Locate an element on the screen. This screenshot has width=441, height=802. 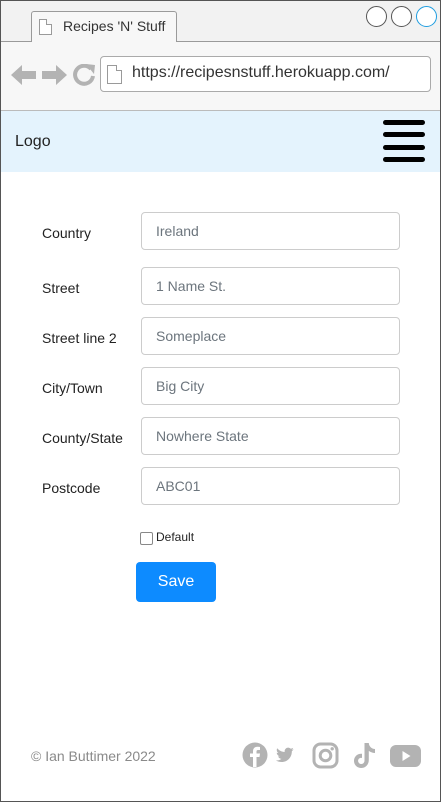
country-input is located at coordinates (270, 231).